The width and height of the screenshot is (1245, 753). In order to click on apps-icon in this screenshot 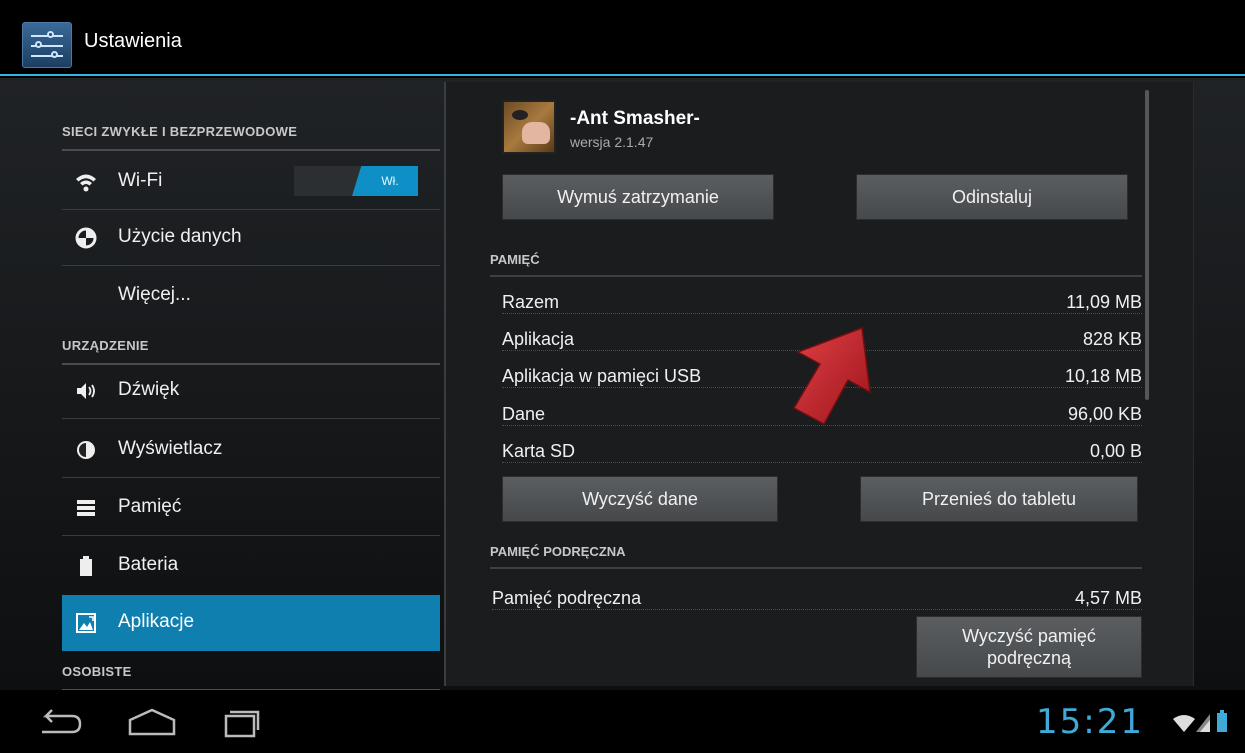, I will do `click(86, 623)`.